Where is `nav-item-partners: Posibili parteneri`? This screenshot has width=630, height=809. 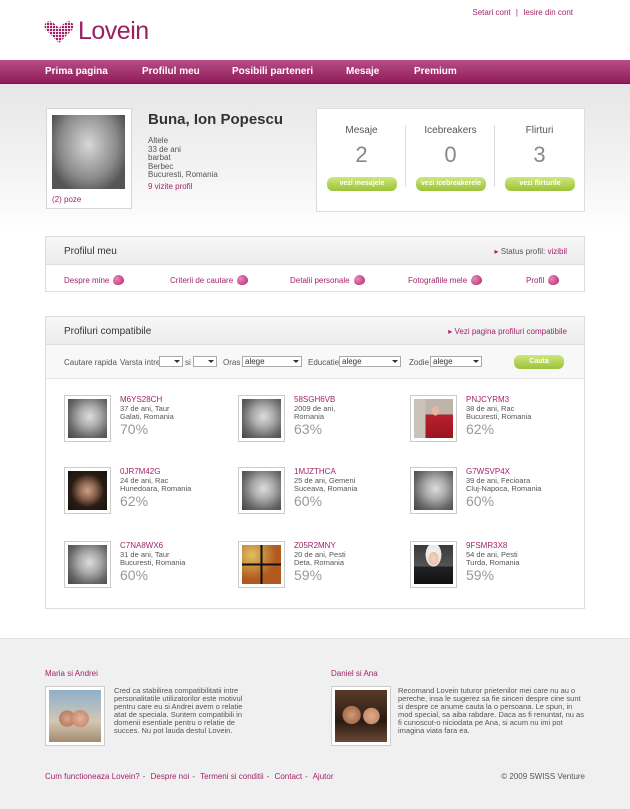
nav-item-partners: Posibili parteneri is located at coordinates (272, 71).